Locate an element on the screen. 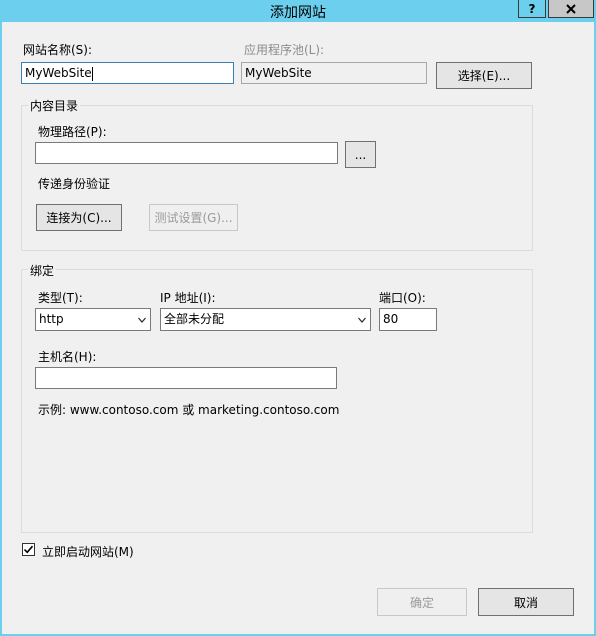 The width and height of the screenshot is (596, 636). port-label: 端口(O): is located at coordinates (402, 298).